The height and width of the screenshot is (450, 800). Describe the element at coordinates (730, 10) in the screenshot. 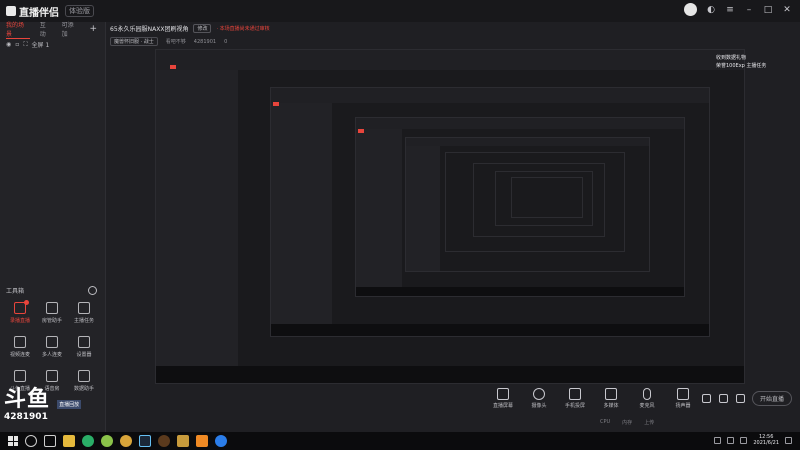

I see `menu-icon: ≡` at that location.